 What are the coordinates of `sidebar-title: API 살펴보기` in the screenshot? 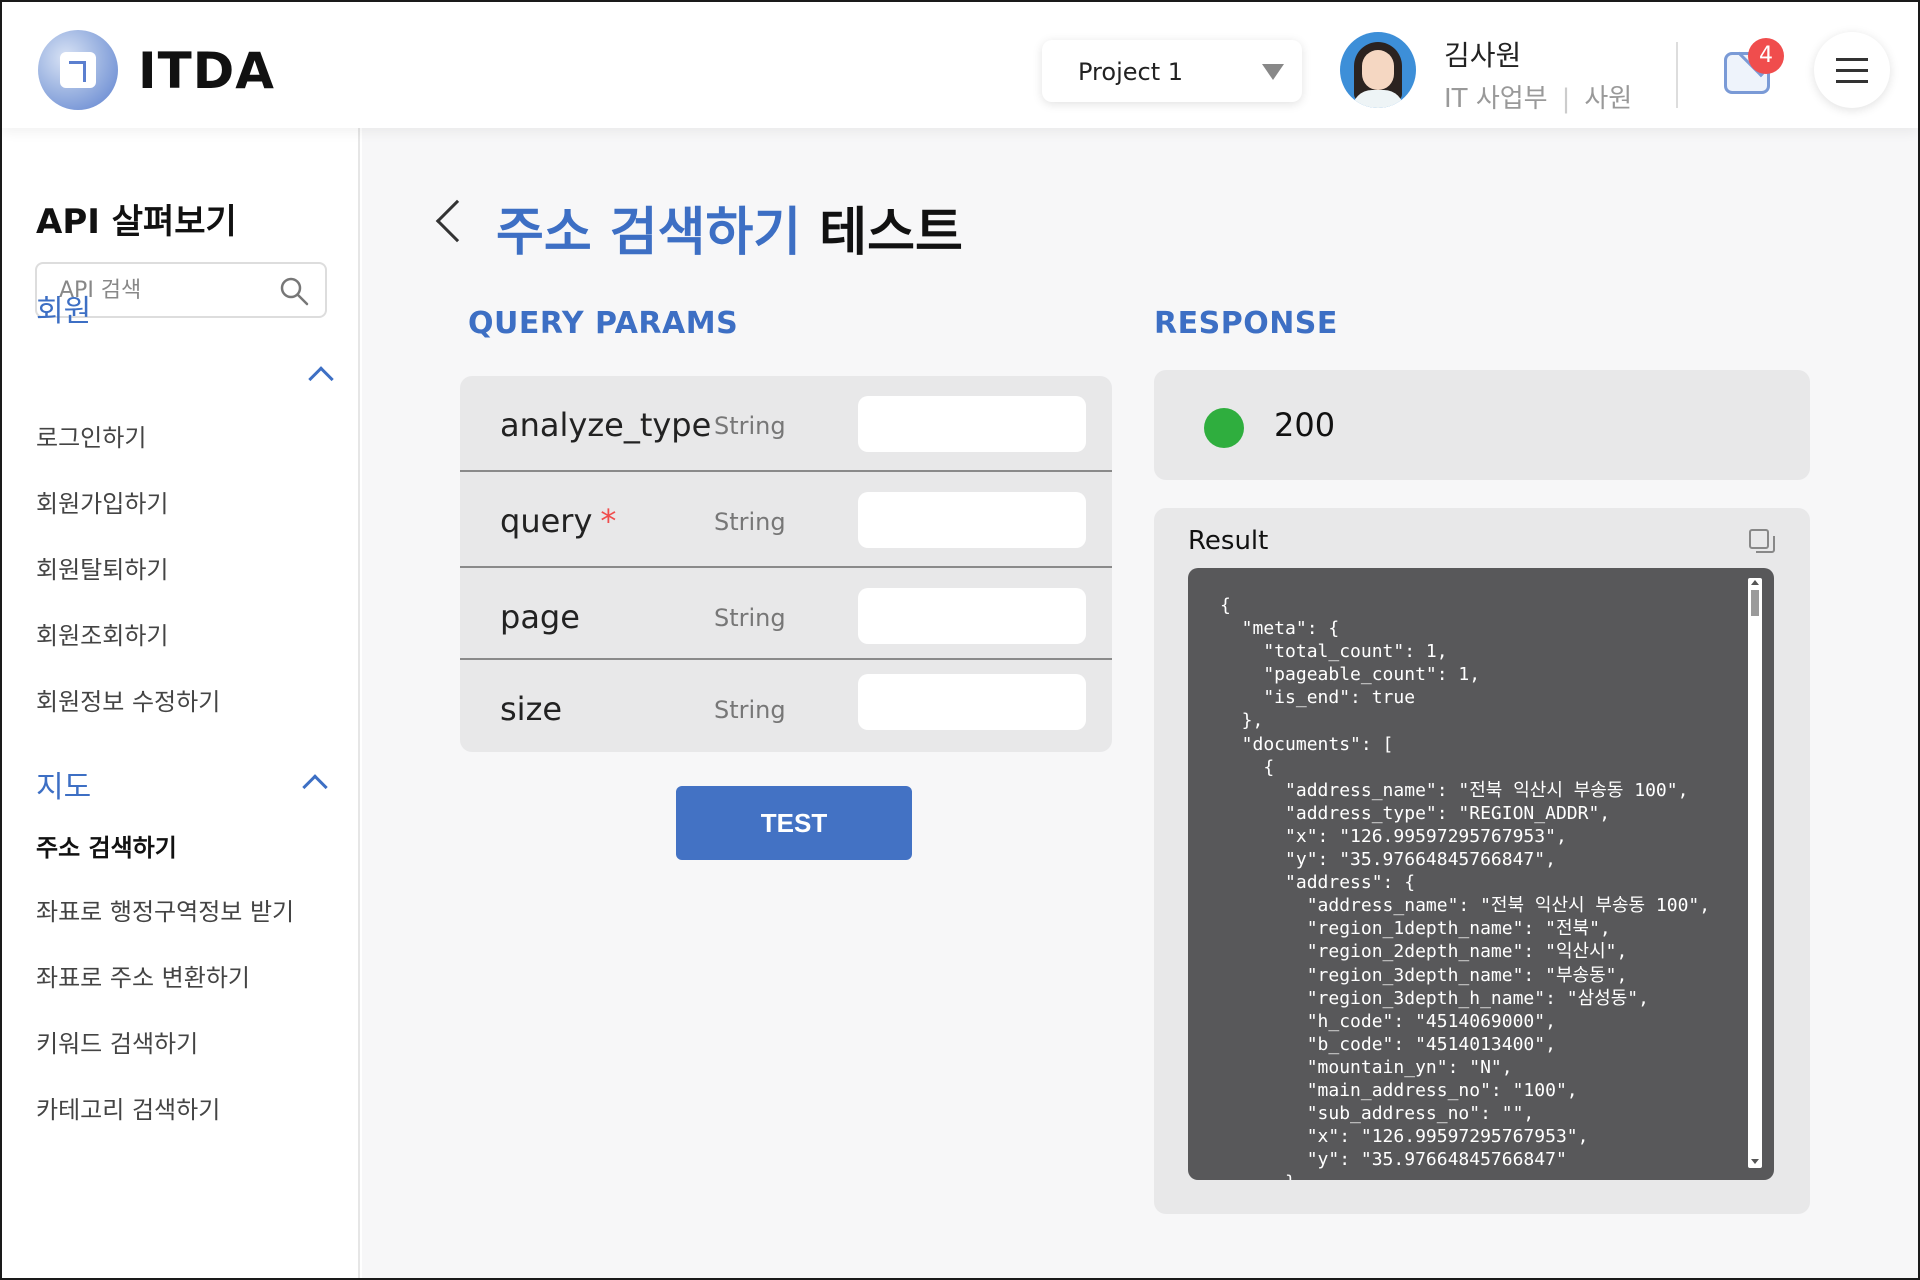 It's located at (136, 222).